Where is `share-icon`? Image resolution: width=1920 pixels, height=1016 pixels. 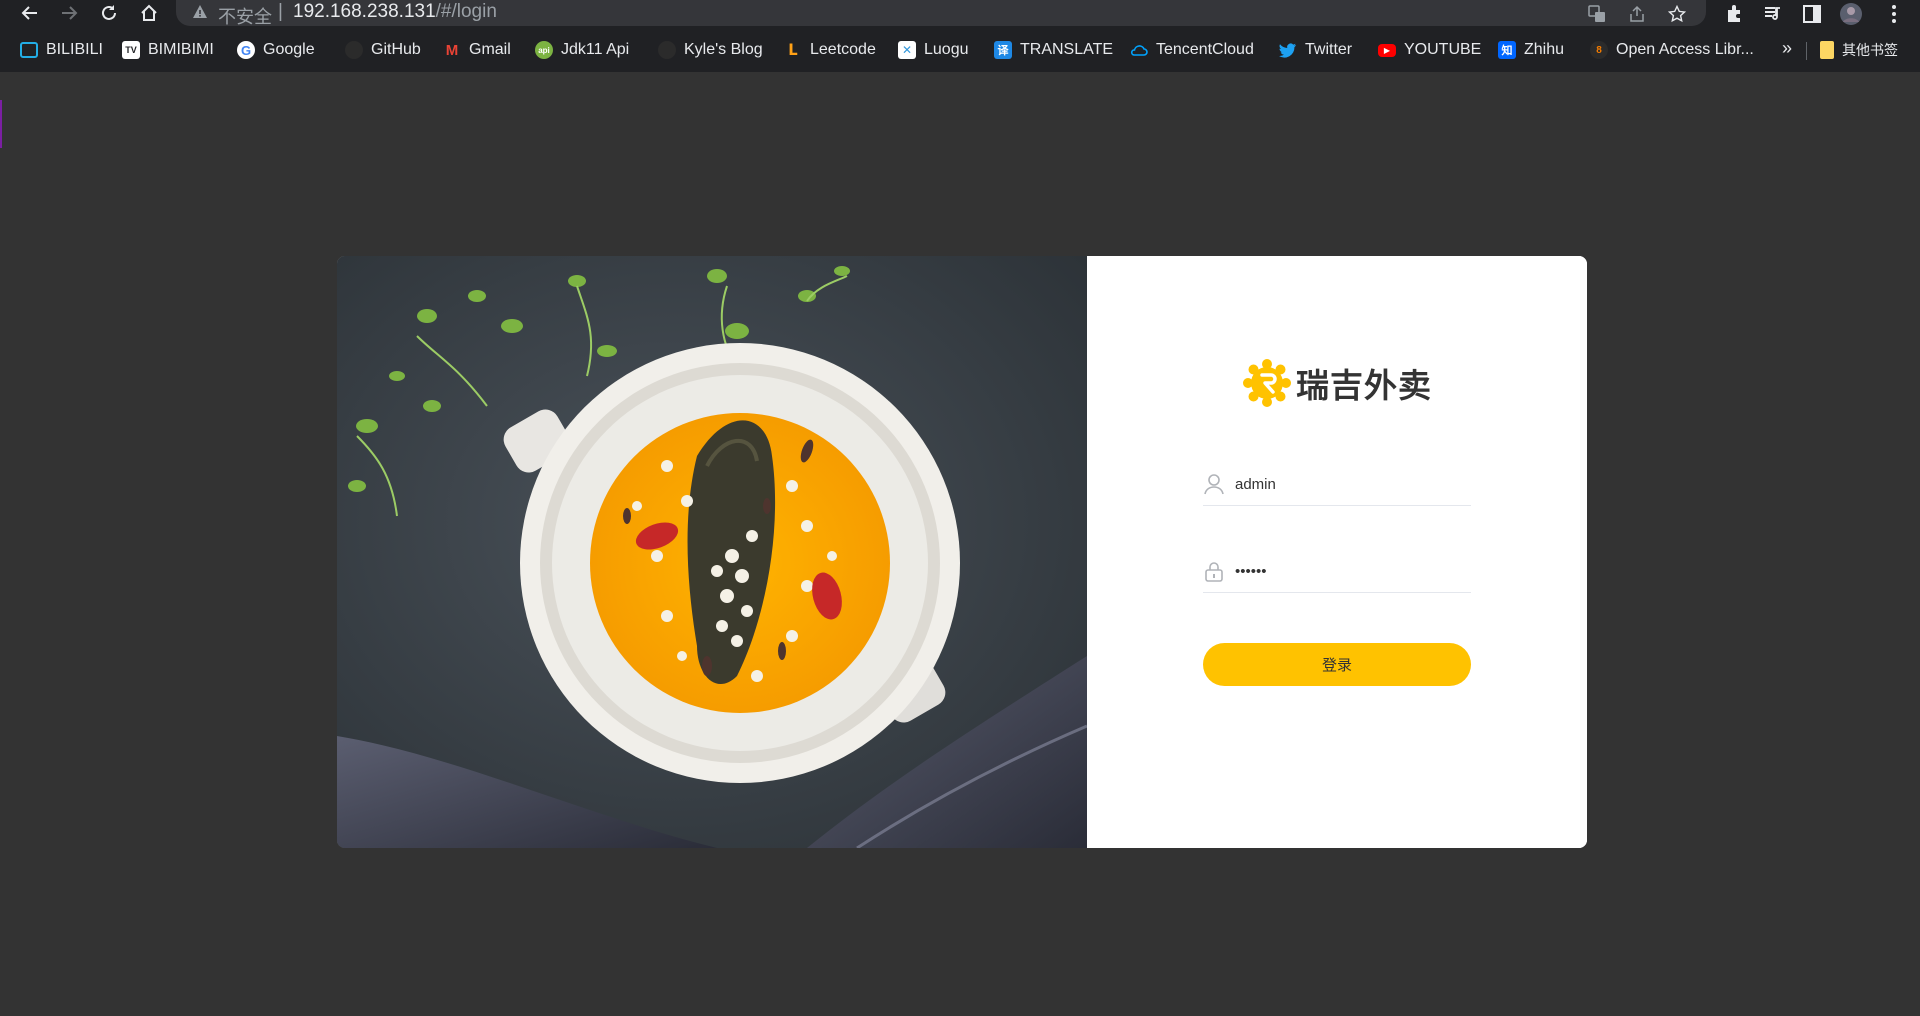
share-icon is located at coordinates (1637, 14).